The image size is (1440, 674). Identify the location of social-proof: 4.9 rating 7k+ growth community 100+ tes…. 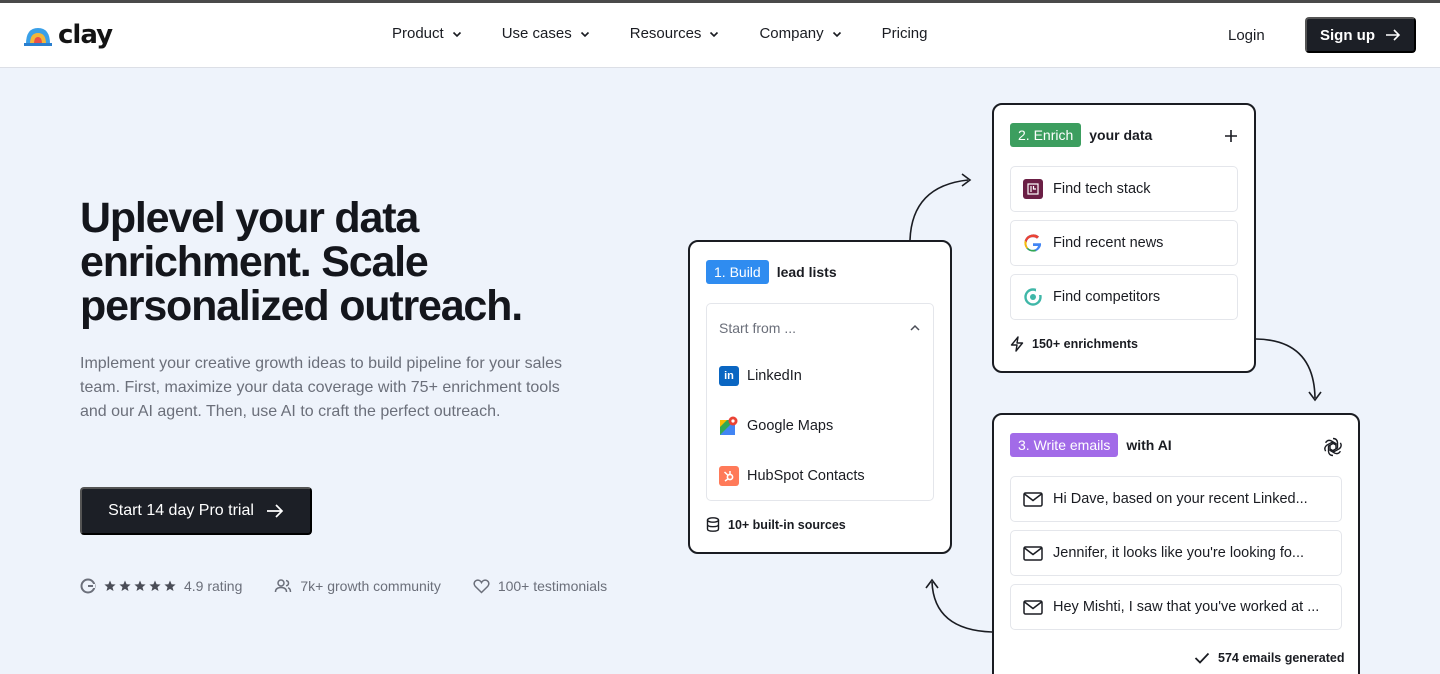
(359, 586).